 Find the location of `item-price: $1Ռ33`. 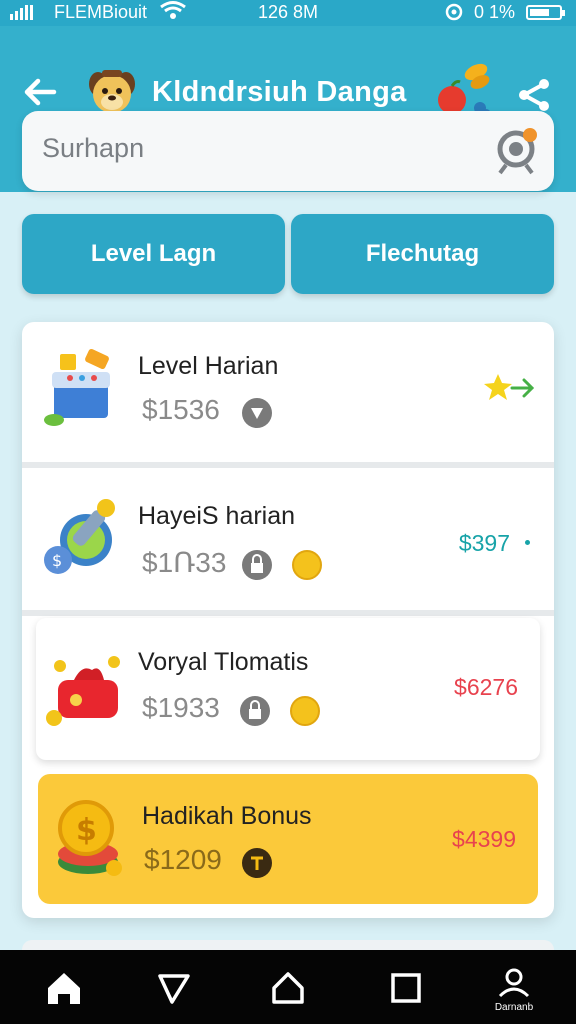

item-price: $1Ռ33 is located at coordinates (184, 562).